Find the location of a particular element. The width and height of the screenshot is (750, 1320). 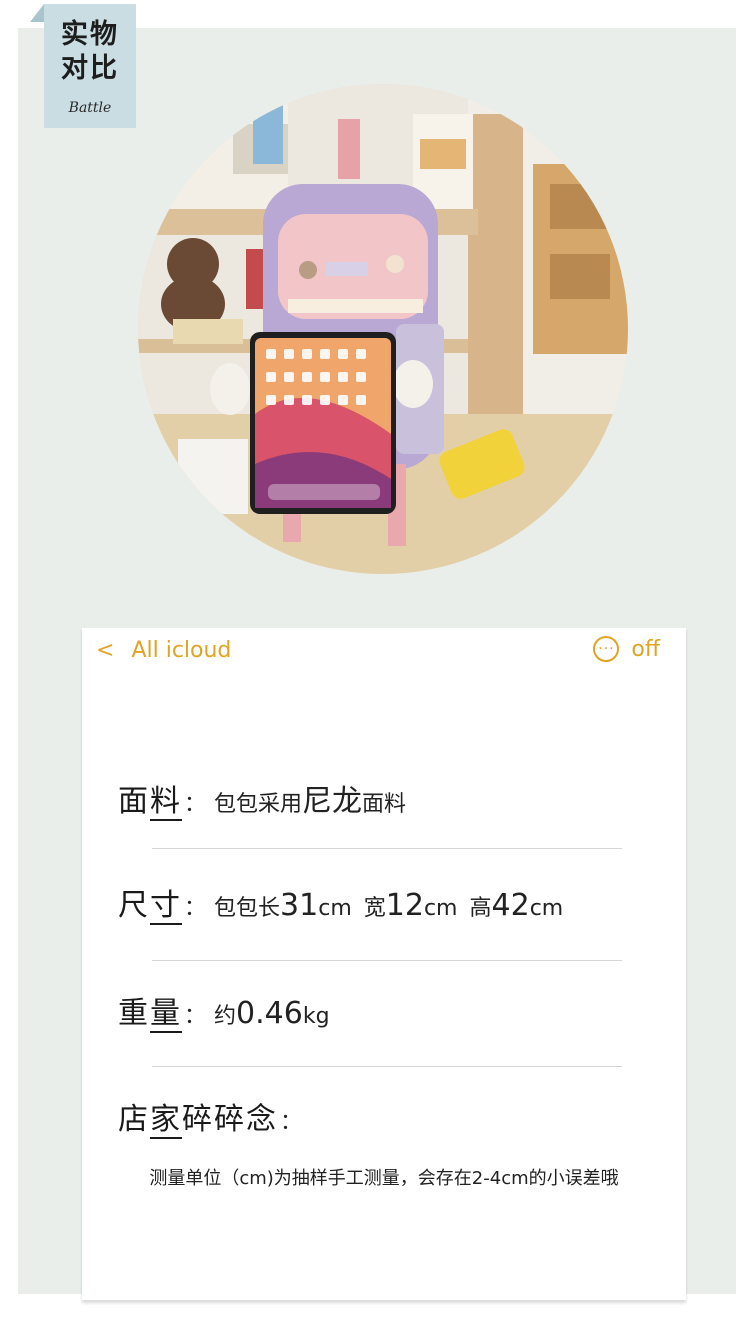

battle-tag: 实物 对比 Battle is located at coordinates (90, 66).